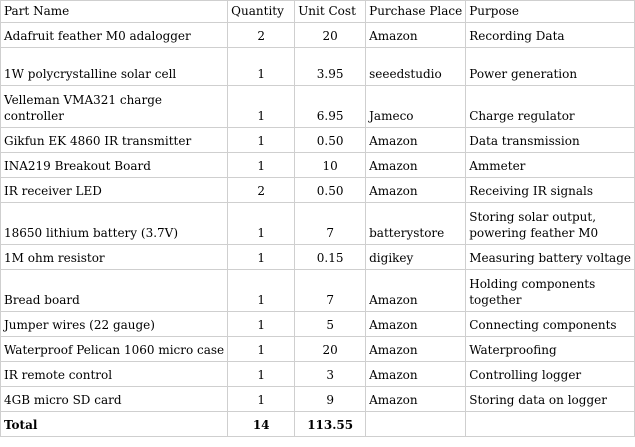 The height and width of the screenshot is (447, 635). I want to click on part-name-cell: Adafruit feather M0 adalogger, so click(114, 35).